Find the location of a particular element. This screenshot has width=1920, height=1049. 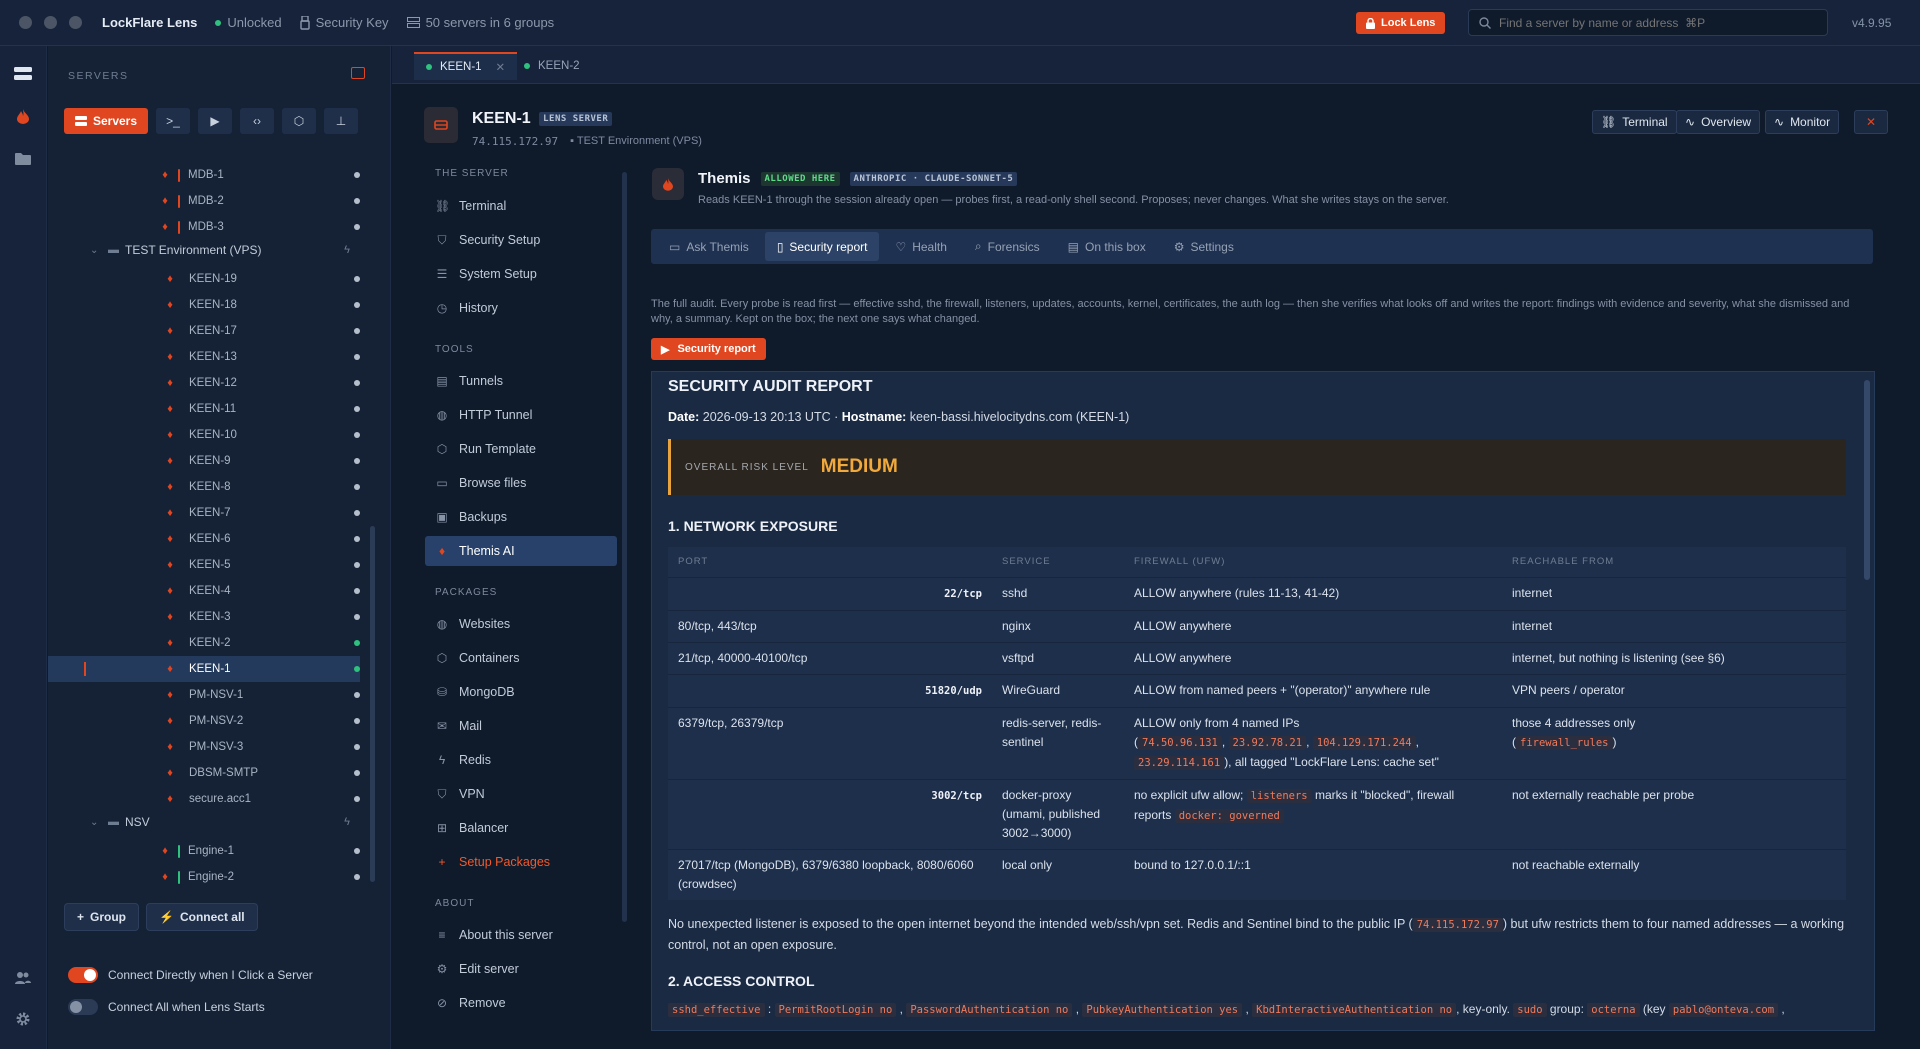

server-search: ⌘P is located at coordinates (1648, 22).